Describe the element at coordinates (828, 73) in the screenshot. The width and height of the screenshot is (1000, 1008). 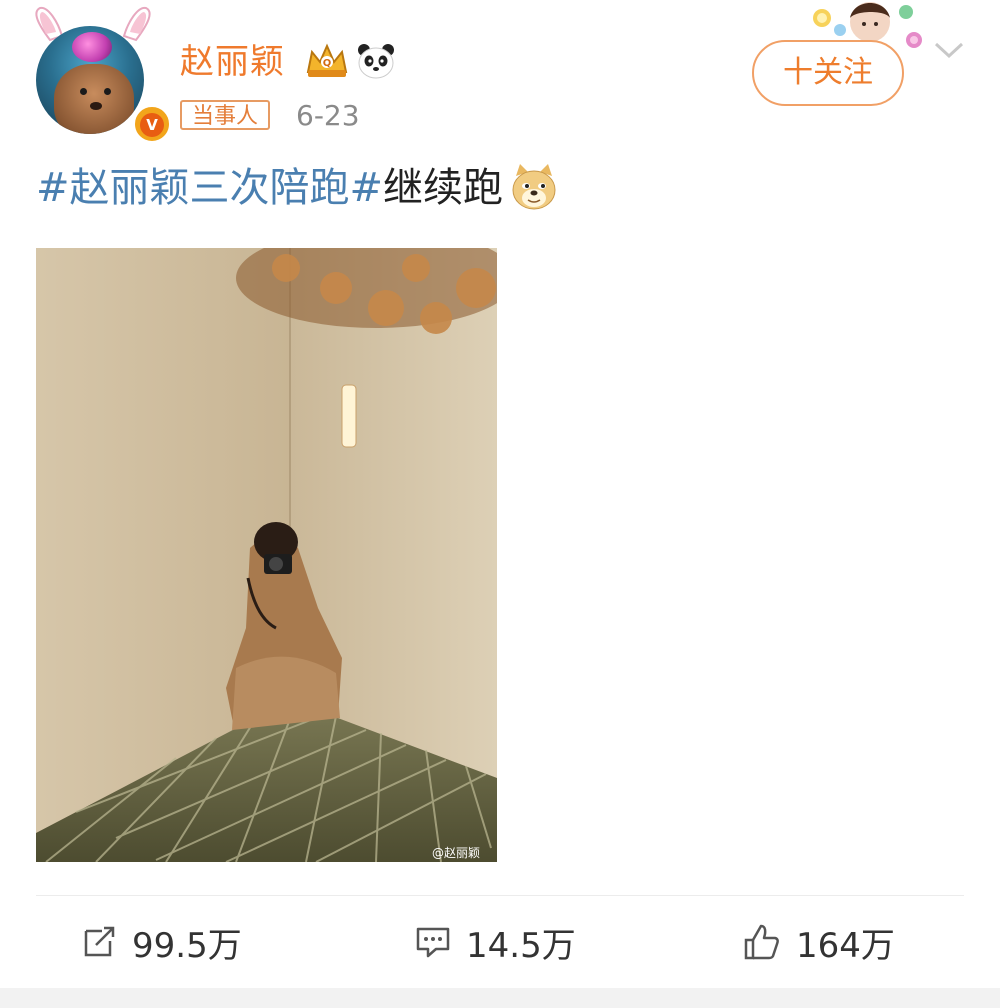
I see `follow-button: 十关注` at that location.